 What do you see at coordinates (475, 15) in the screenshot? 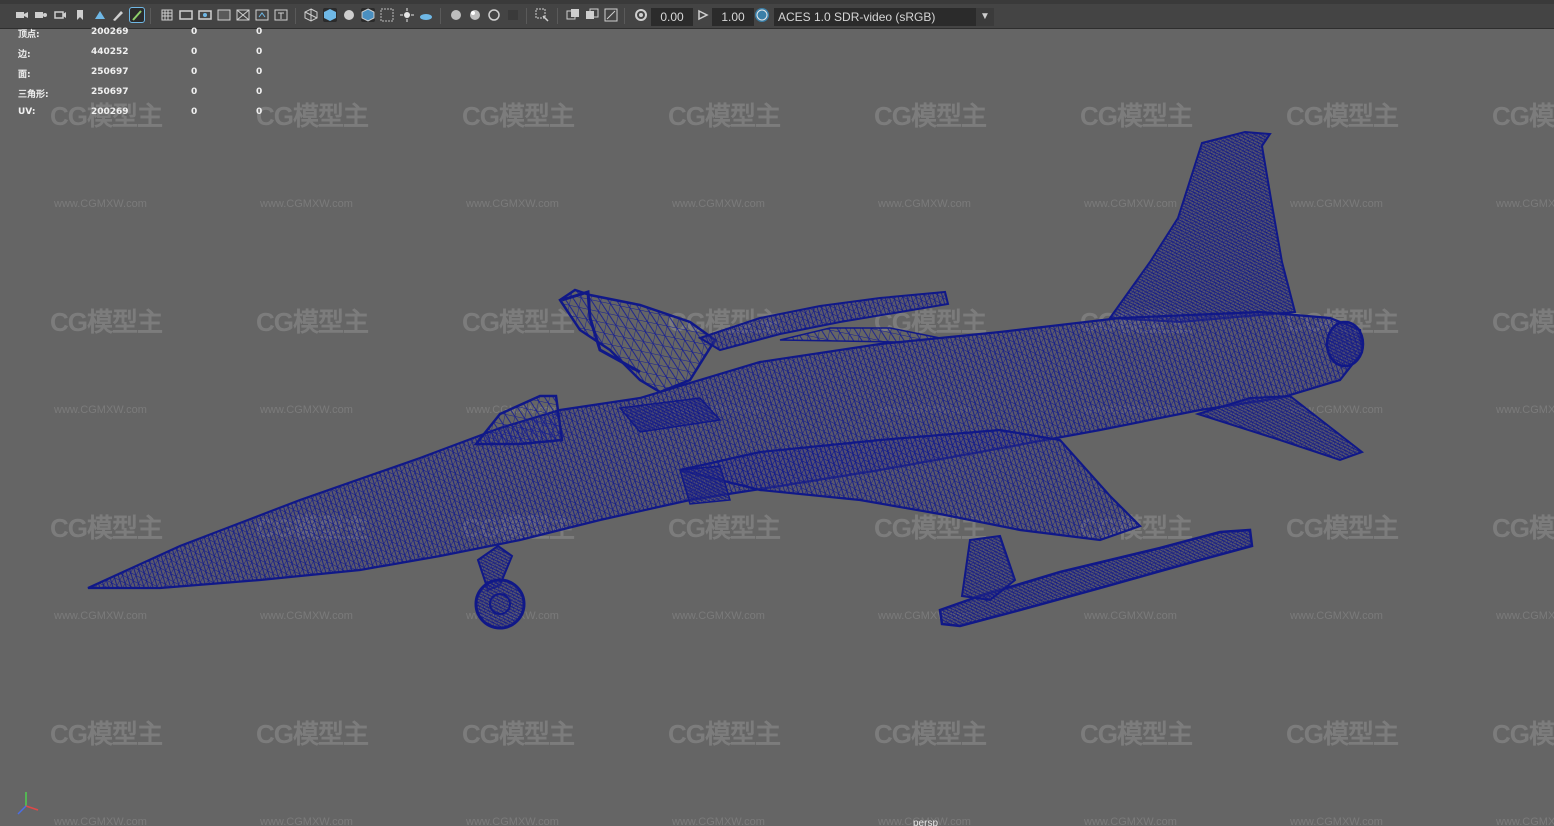
I see `anti-aliasing-icon` at bounding box center [475, 15].